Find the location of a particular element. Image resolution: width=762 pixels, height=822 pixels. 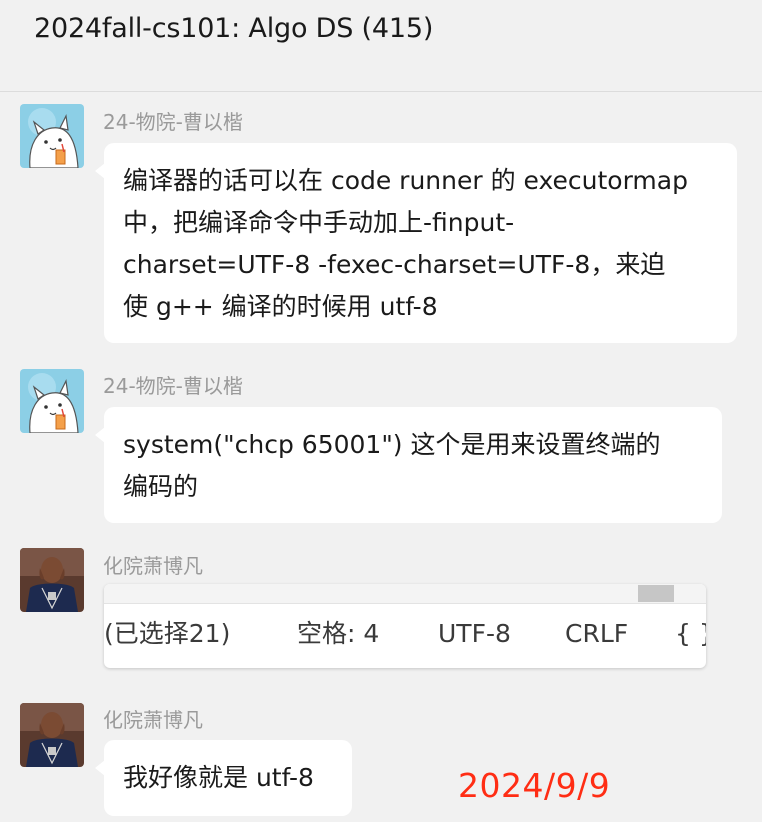

status-indentation: 空格: 4 is located at coordinates (338, 633).